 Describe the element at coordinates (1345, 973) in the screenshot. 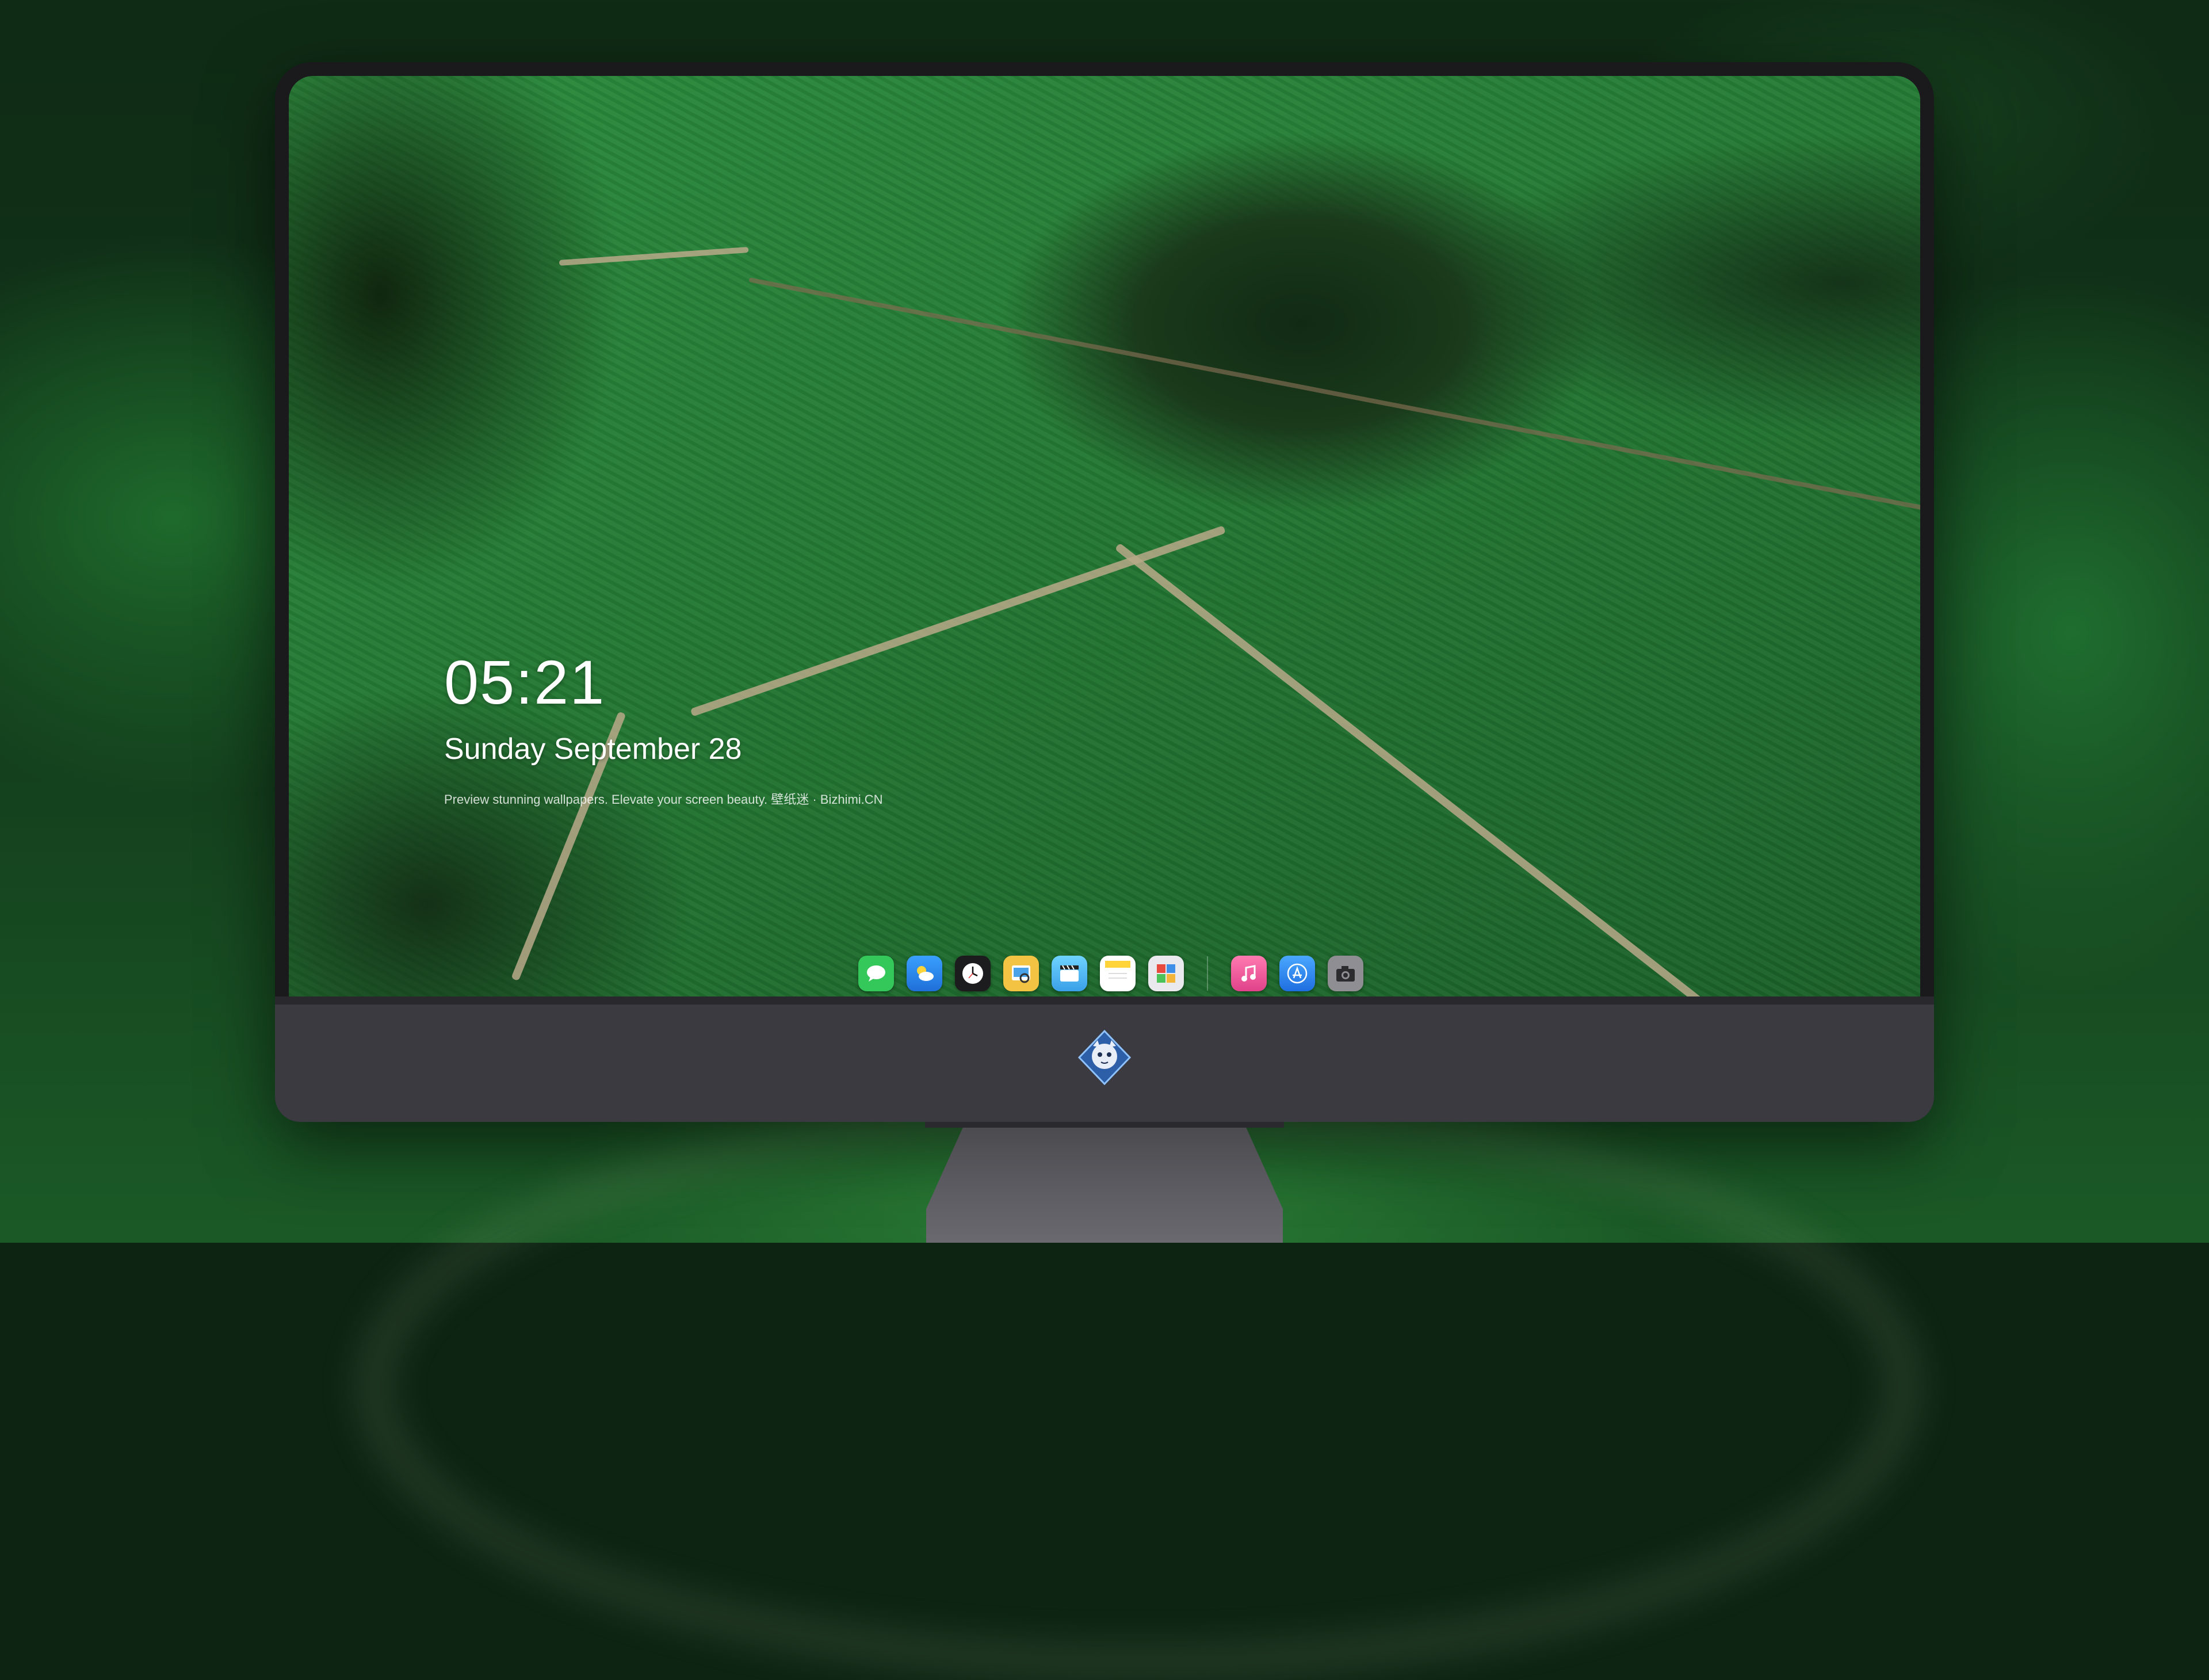

I see `camera-icon` at that location.